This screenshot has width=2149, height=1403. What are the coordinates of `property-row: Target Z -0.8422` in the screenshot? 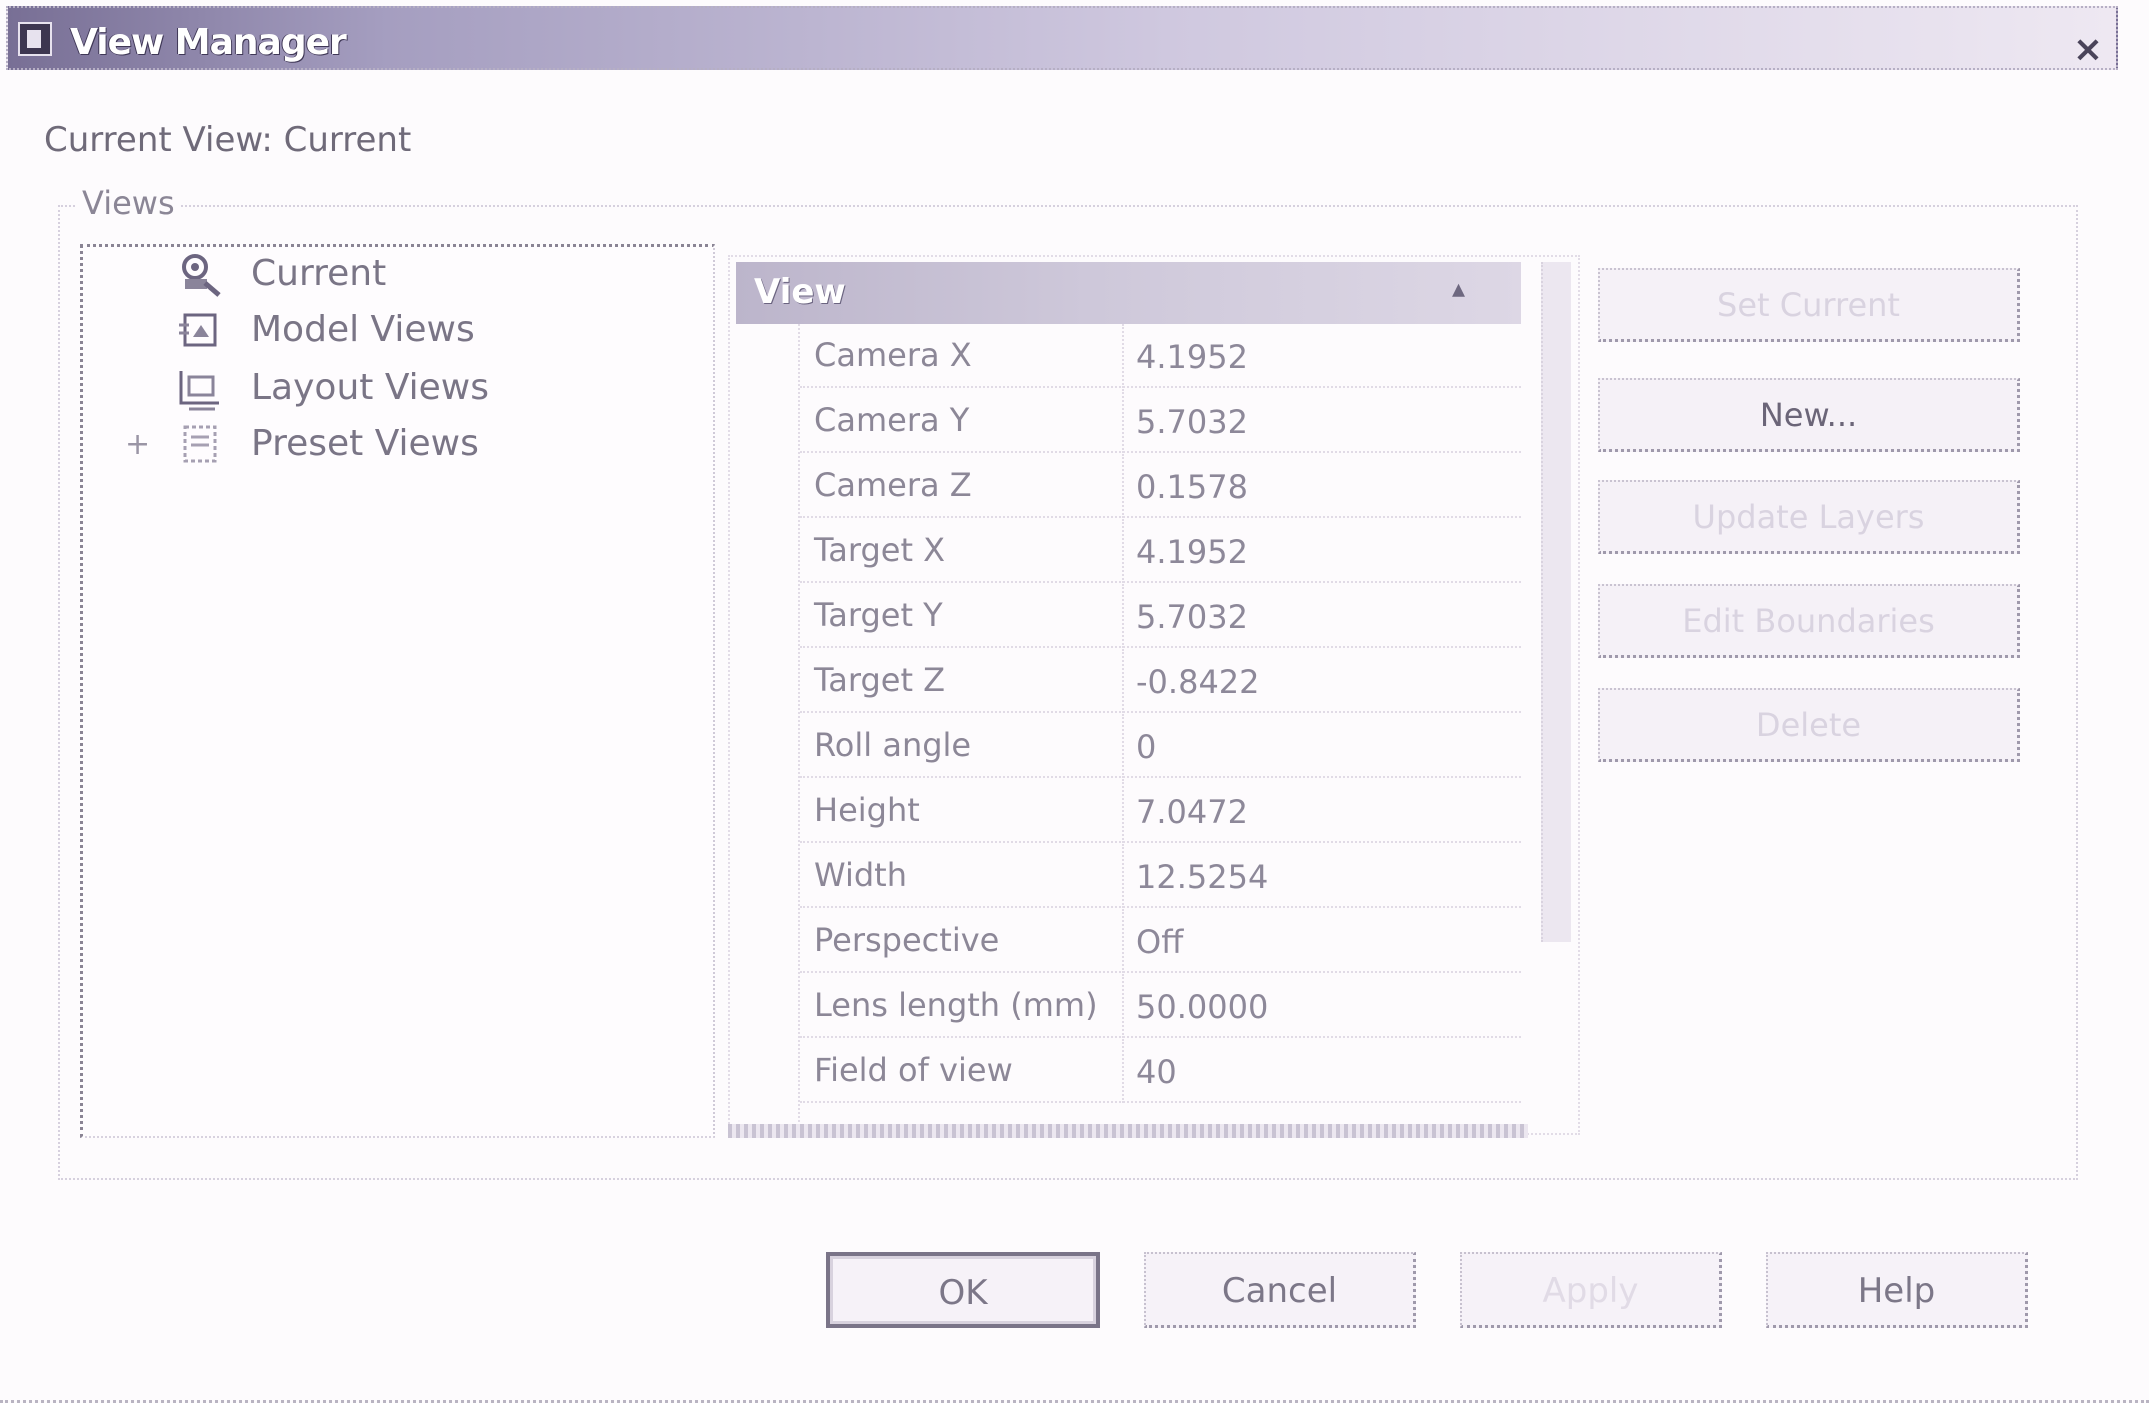 It's located at (1160, 681).